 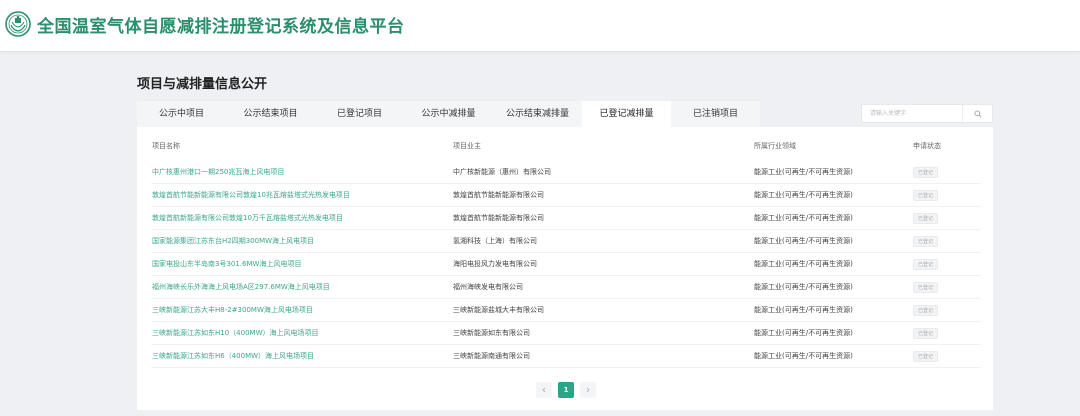 I want to click on search-box, so click(x=927, y=113).